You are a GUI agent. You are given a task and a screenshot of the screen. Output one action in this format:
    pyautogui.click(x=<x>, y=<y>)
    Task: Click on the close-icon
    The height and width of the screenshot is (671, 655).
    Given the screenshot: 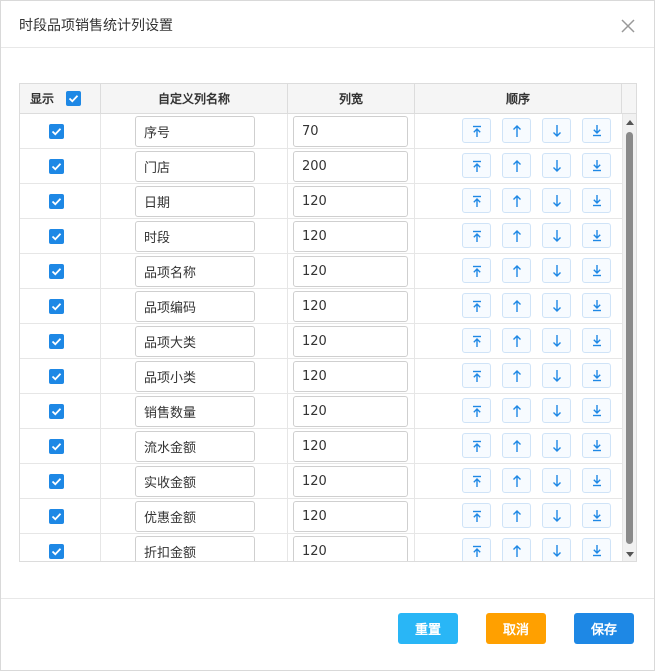 What is the action you would take?
    pyautogui.click(x=628, y=26)
    